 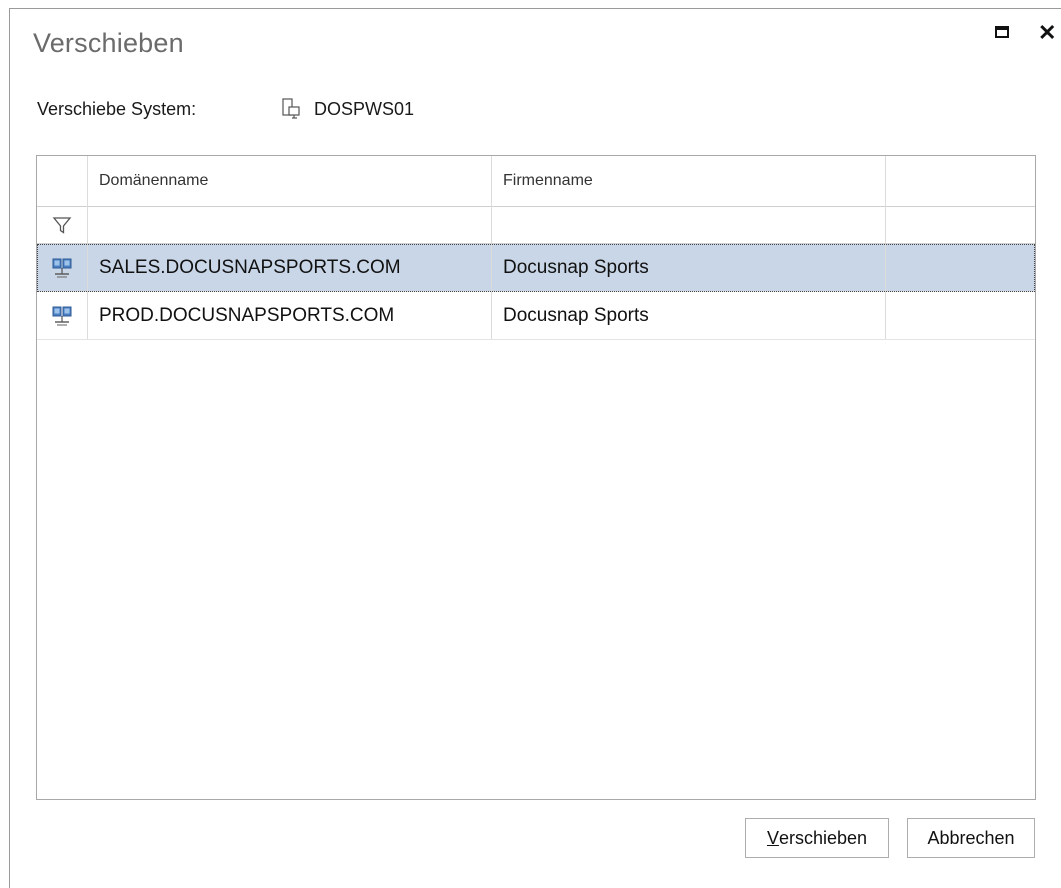 I want to click on column-header-empty, so click(x=960, y=181).